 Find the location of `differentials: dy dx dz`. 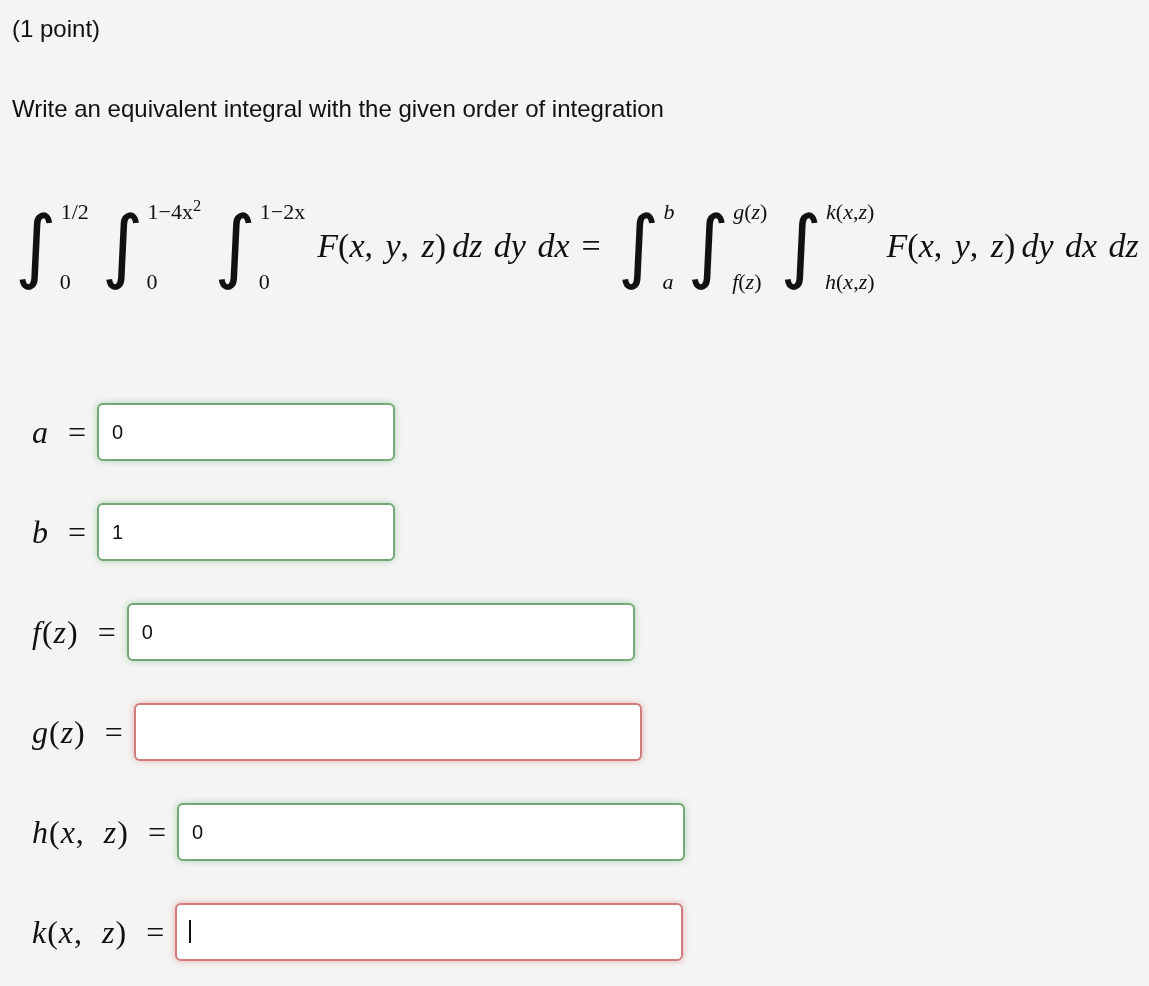

differentials: dy dx dz is located at coordinates (1080, 246).